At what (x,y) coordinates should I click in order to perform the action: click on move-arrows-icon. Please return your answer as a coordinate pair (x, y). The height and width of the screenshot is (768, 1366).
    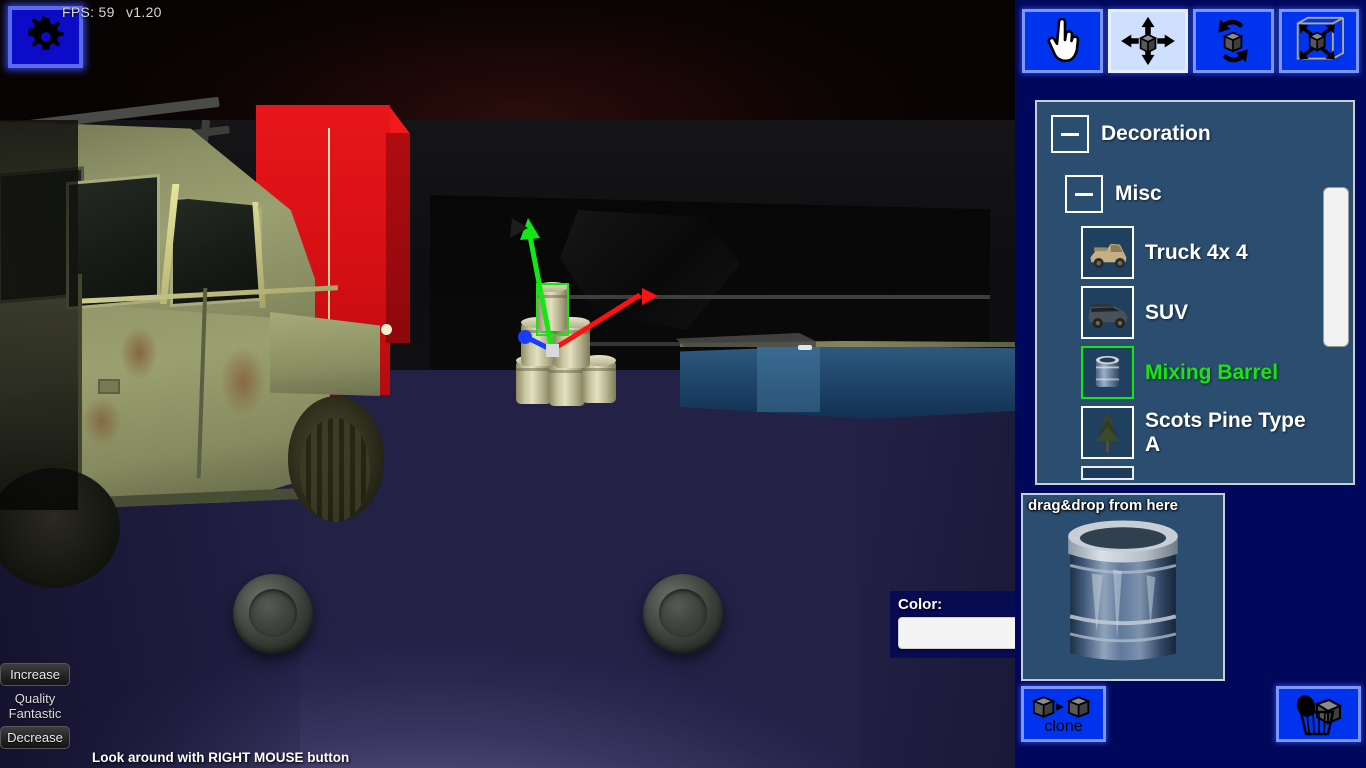
    Looking at the image, I should click on (1147, 41).